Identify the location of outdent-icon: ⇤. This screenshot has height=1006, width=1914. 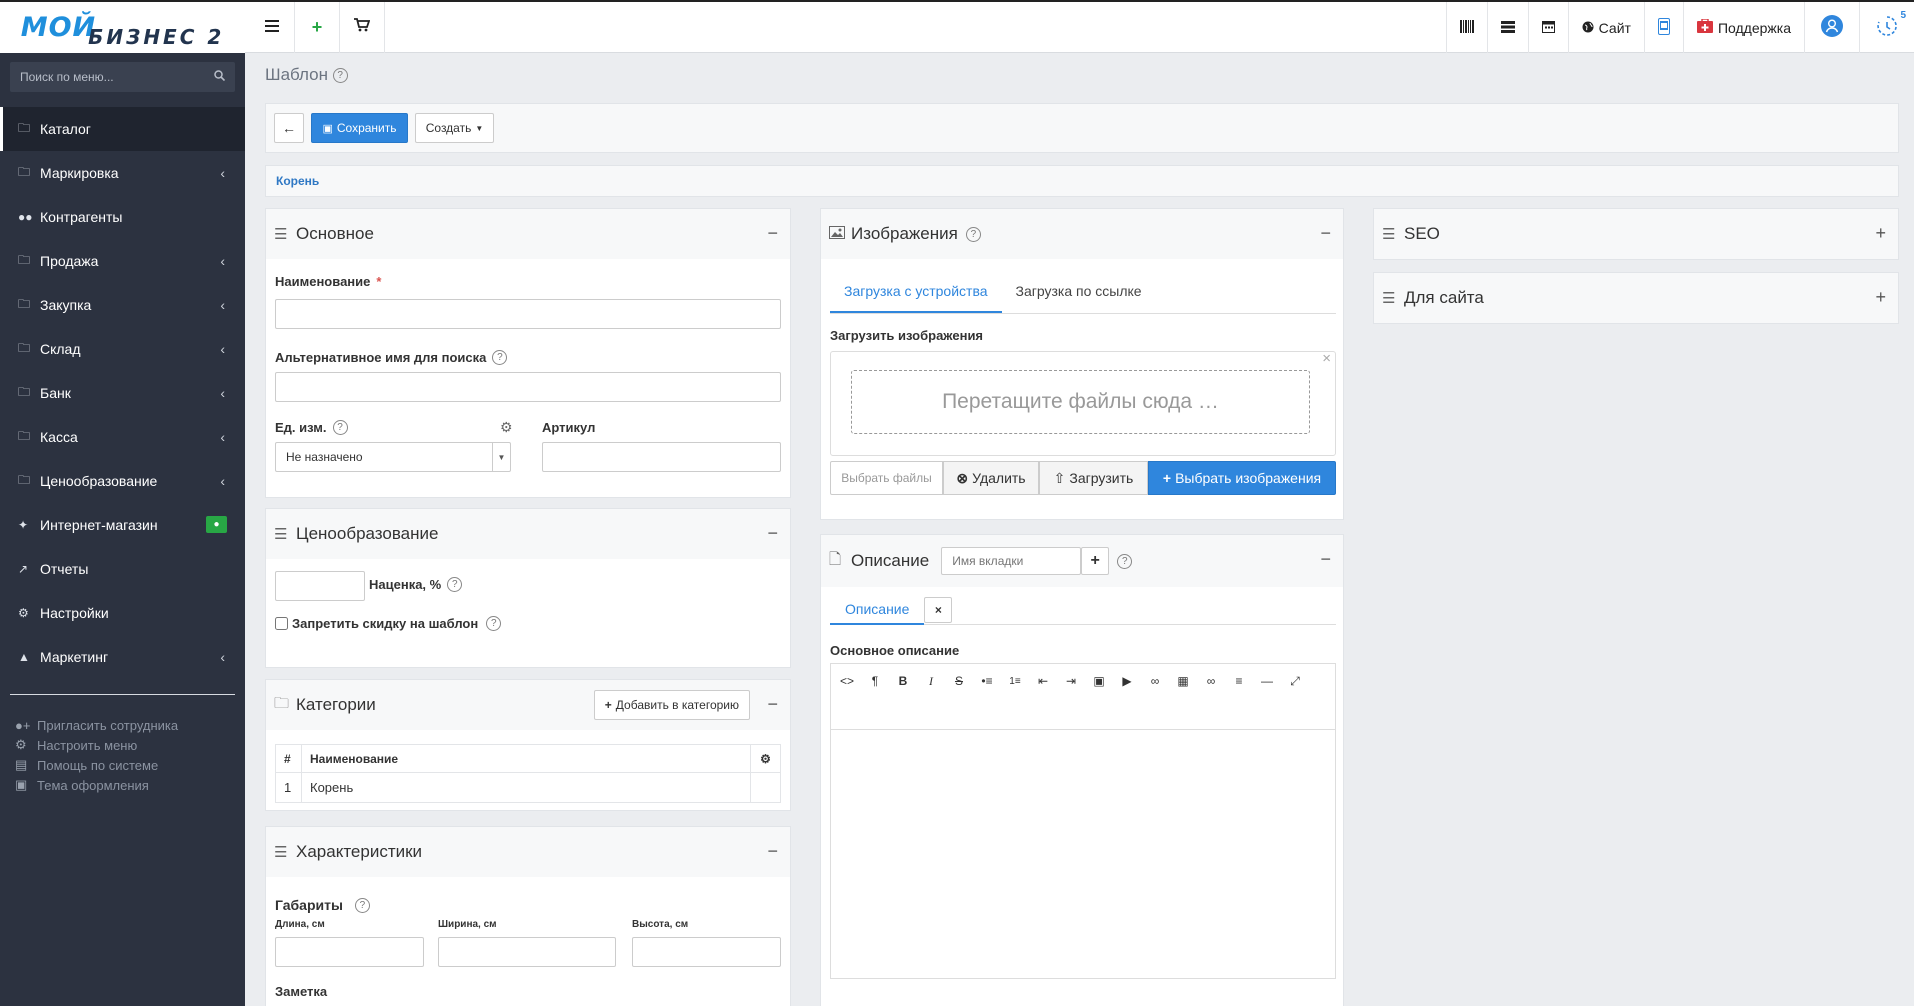
(1043, 681).